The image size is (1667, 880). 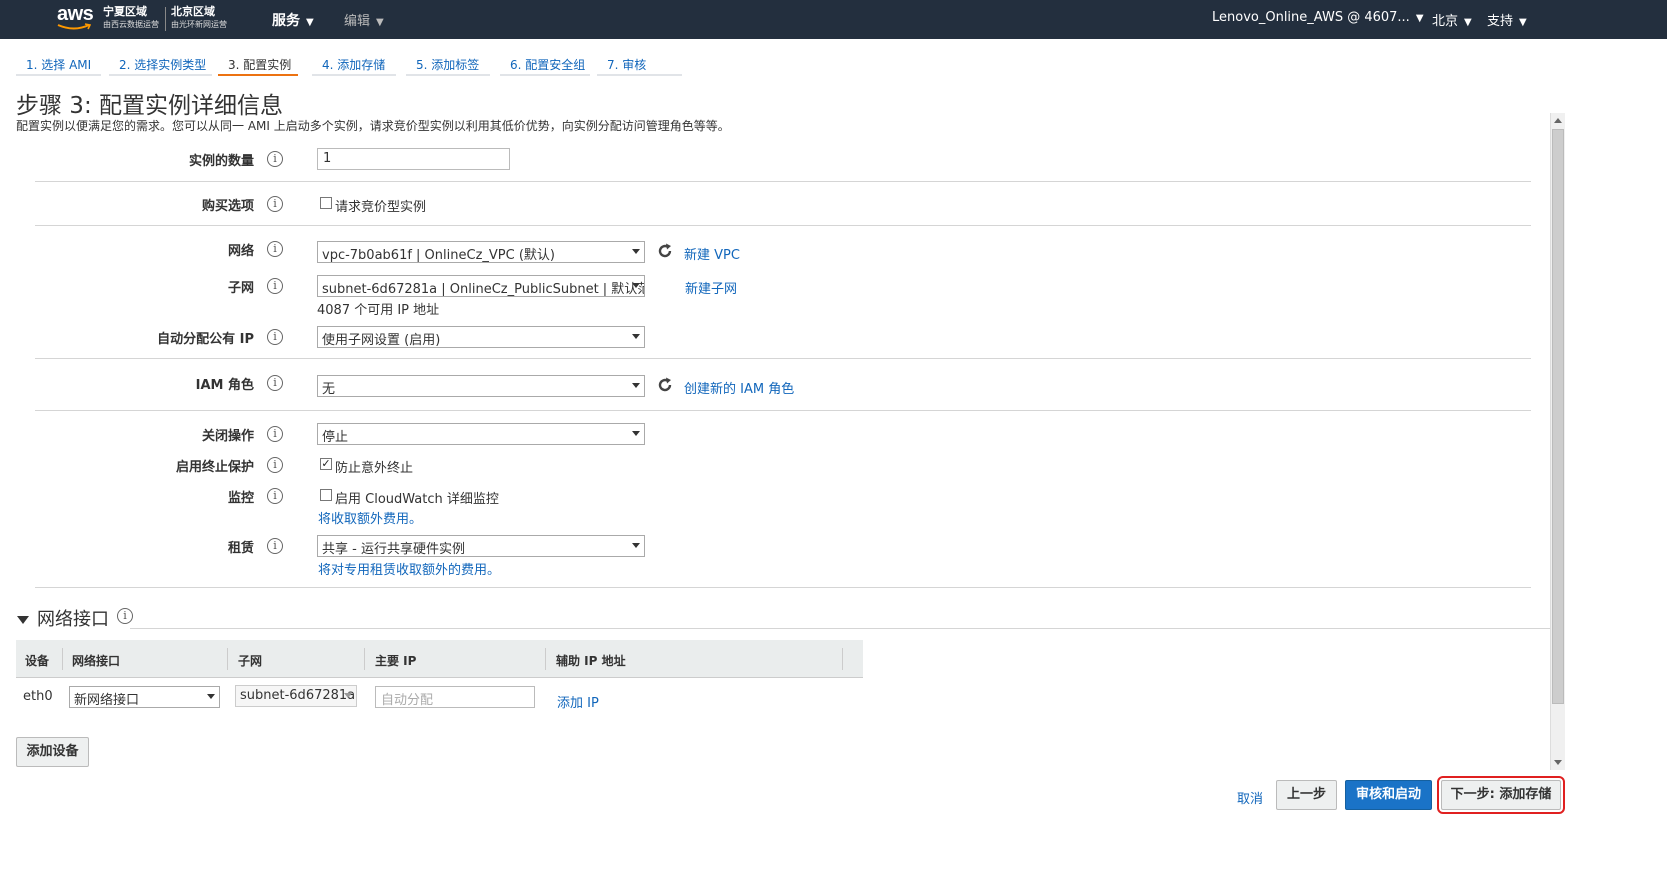 What do you see at coordinates (38, 696) in the screenshot?
I see `device-name: eth0` at bounding box center [38, 696].